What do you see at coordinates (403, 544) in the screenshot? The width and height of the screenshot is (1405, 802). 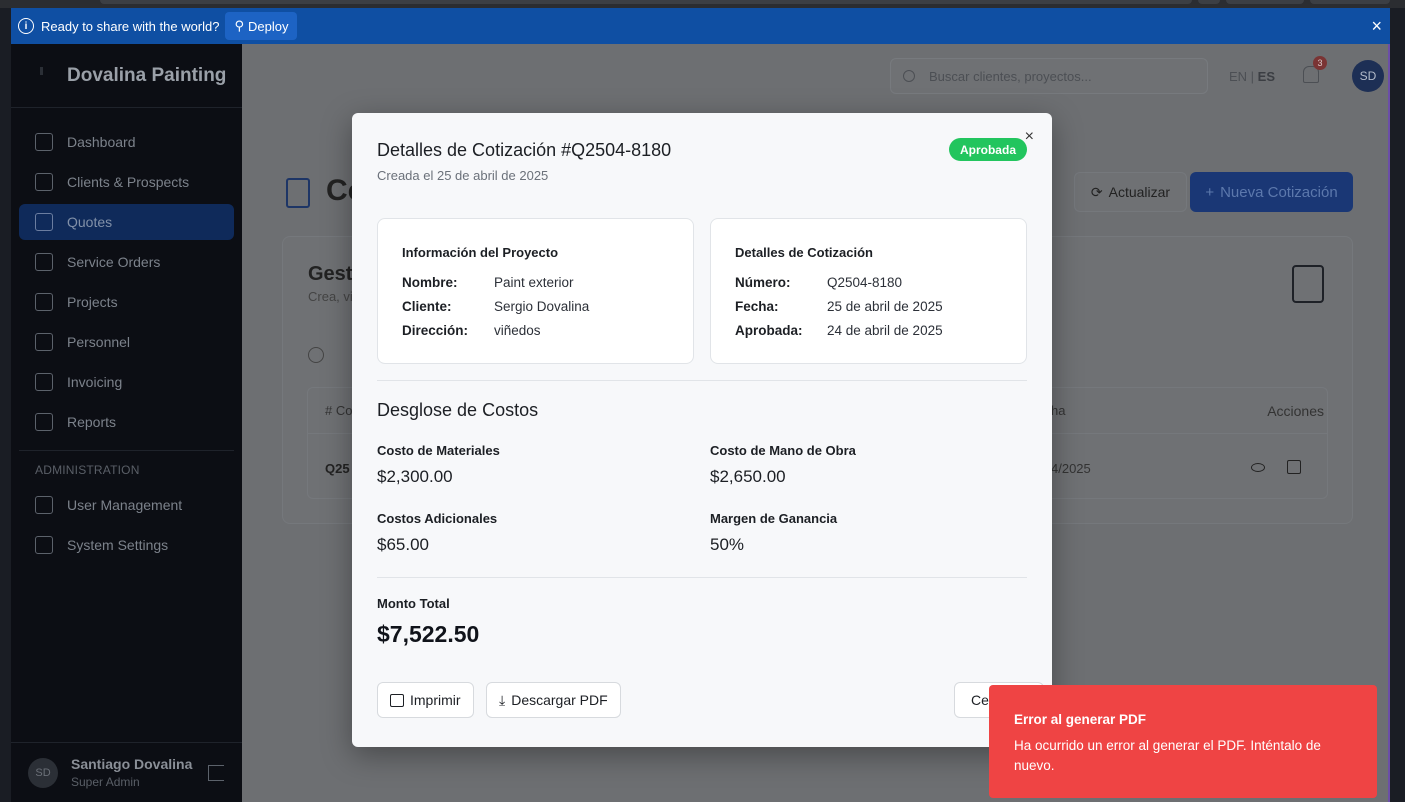 I see `cost-value: $65.00` at bounding box center [403, 544].